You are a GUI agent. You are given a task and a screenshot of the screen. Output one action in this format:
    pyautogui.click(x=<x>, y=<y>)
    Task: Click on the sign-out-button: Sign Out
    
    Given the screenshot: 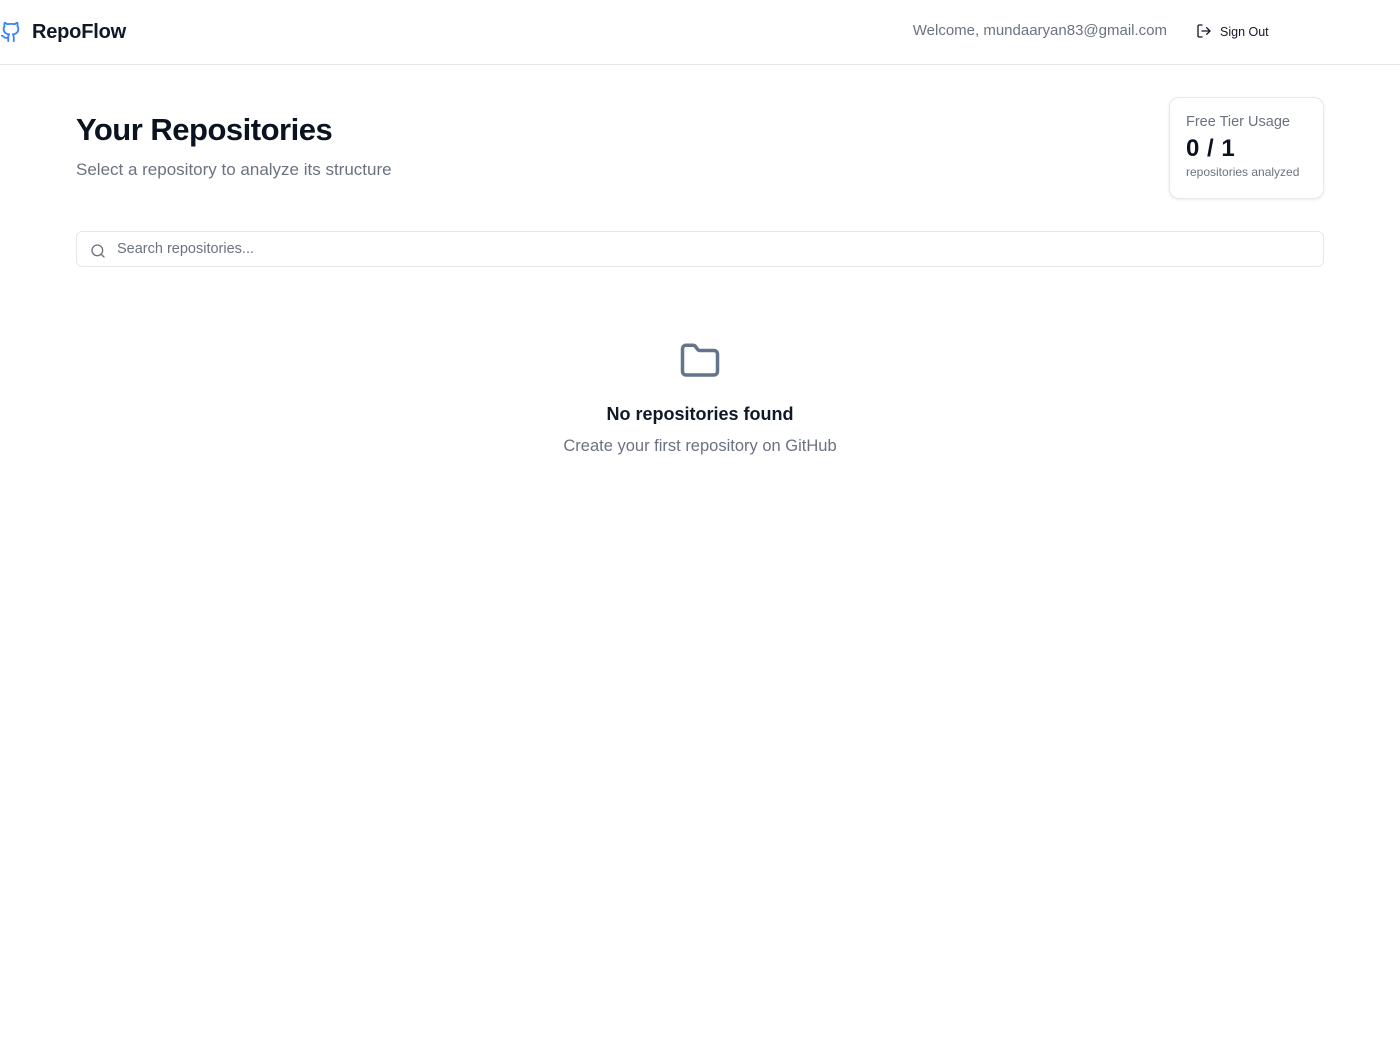 What is the action you would take?
    pyautogui.click(x=1233, y=32)
    